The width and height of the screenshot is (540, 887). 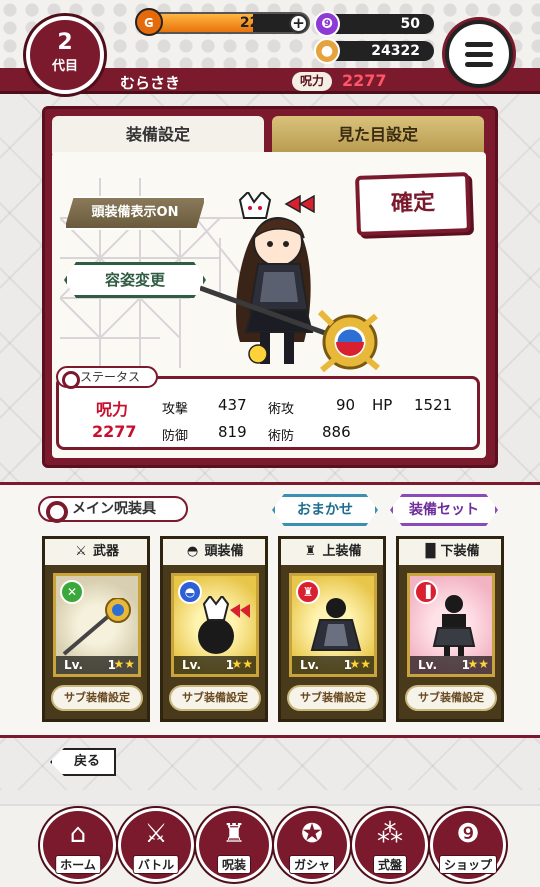 What do you see at coordinates (290, 282) in the screenshot?
I see `character-avatar` at bounding box center [290, 282].